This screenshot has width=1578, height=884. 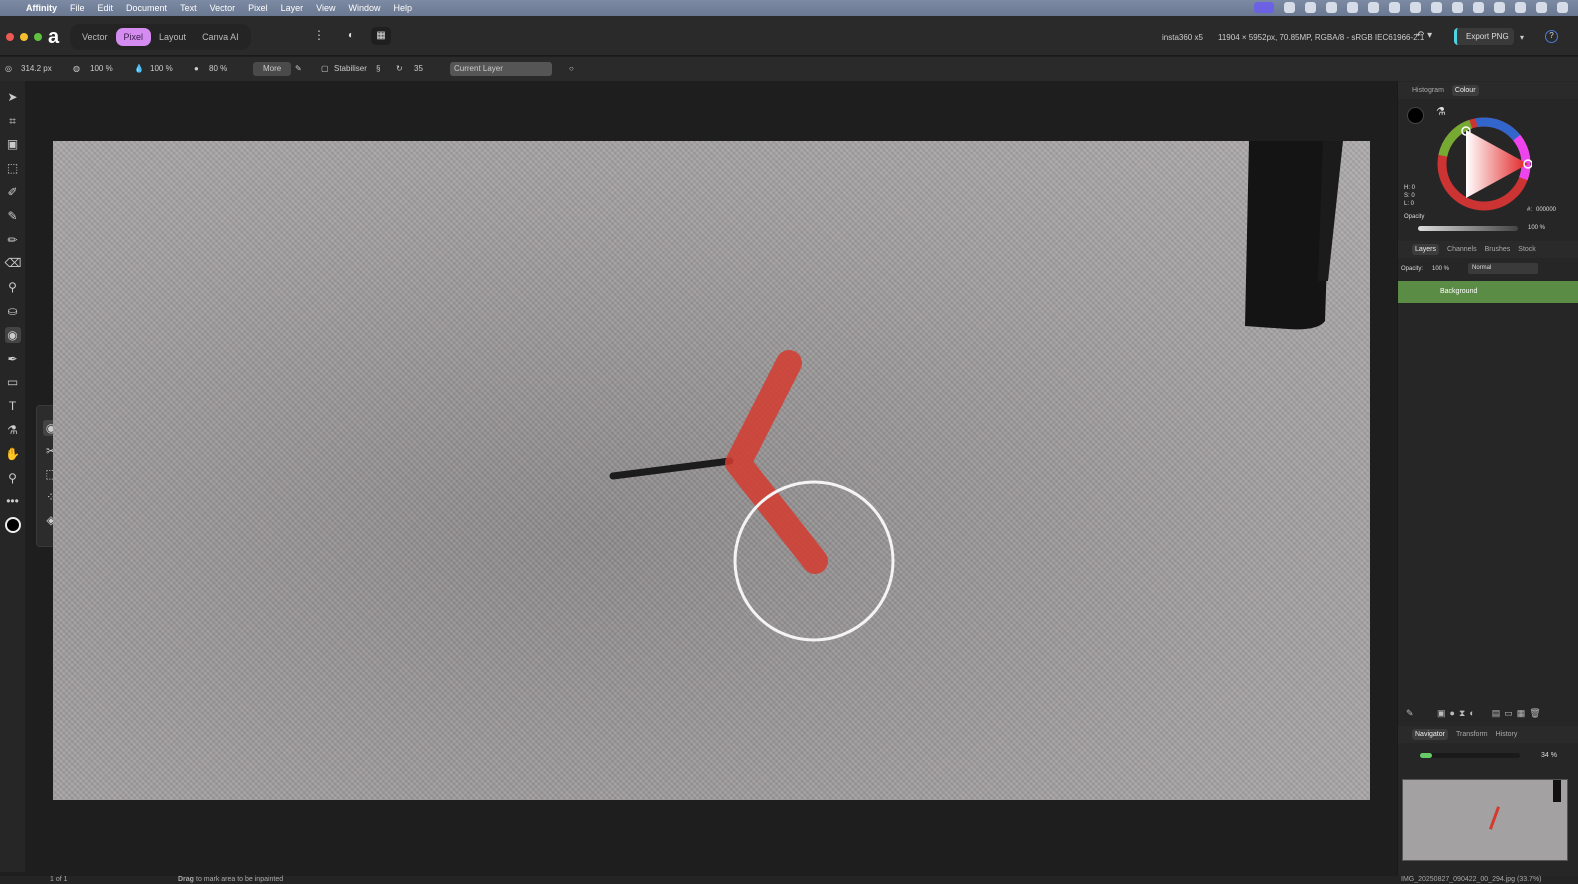 What do you see at coordinates (1503, 268) in the screenshot?
I see `blend-mode-select: Normal` at bounding box center [1503, 268].